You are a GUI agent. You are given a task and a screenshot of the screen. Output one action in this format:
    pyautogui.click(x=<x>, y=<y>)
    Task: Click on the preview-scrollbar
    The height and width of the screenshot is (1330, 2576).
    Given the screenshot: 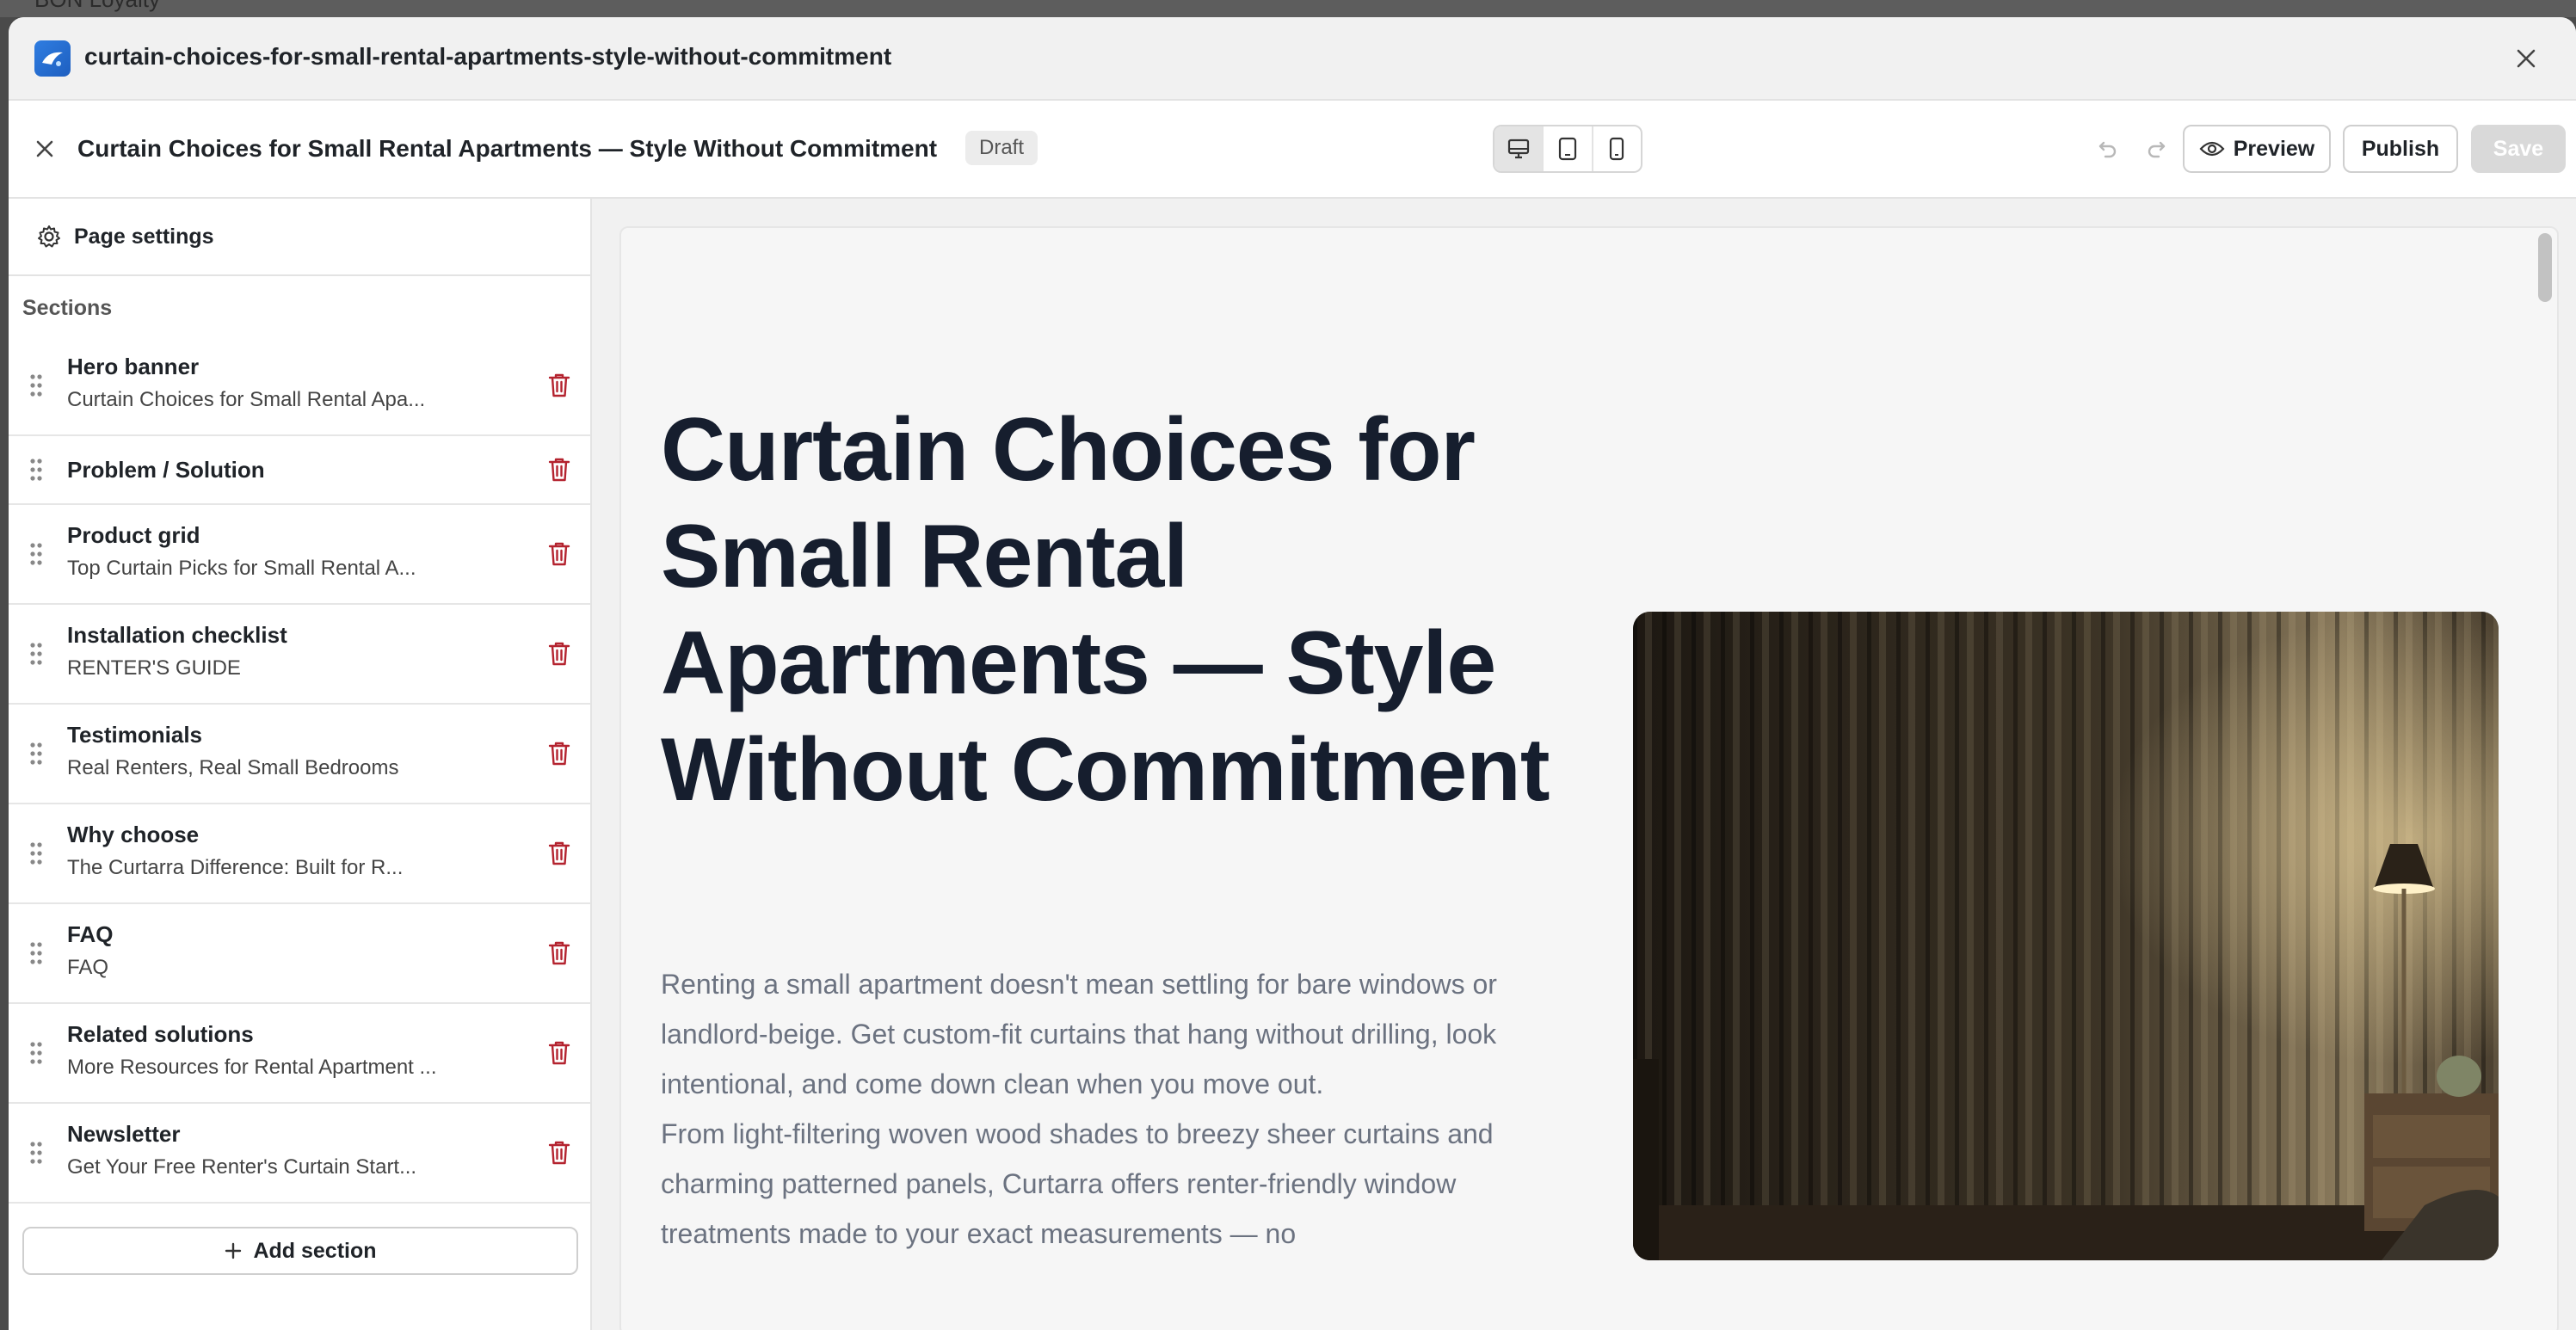 What is the action you would take?
    pyautogui.click(x=2545, y=267)
    